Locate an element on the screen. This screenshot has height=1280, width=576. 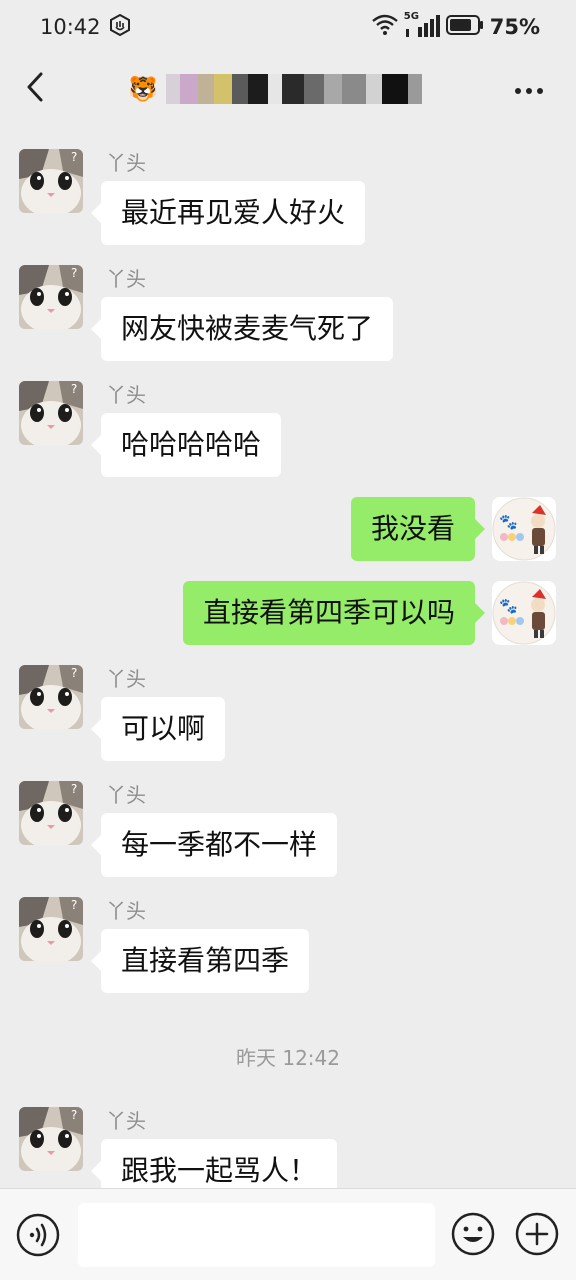
message-bubble: 最近再见爱人好火 is located at coordinates (228, 213).